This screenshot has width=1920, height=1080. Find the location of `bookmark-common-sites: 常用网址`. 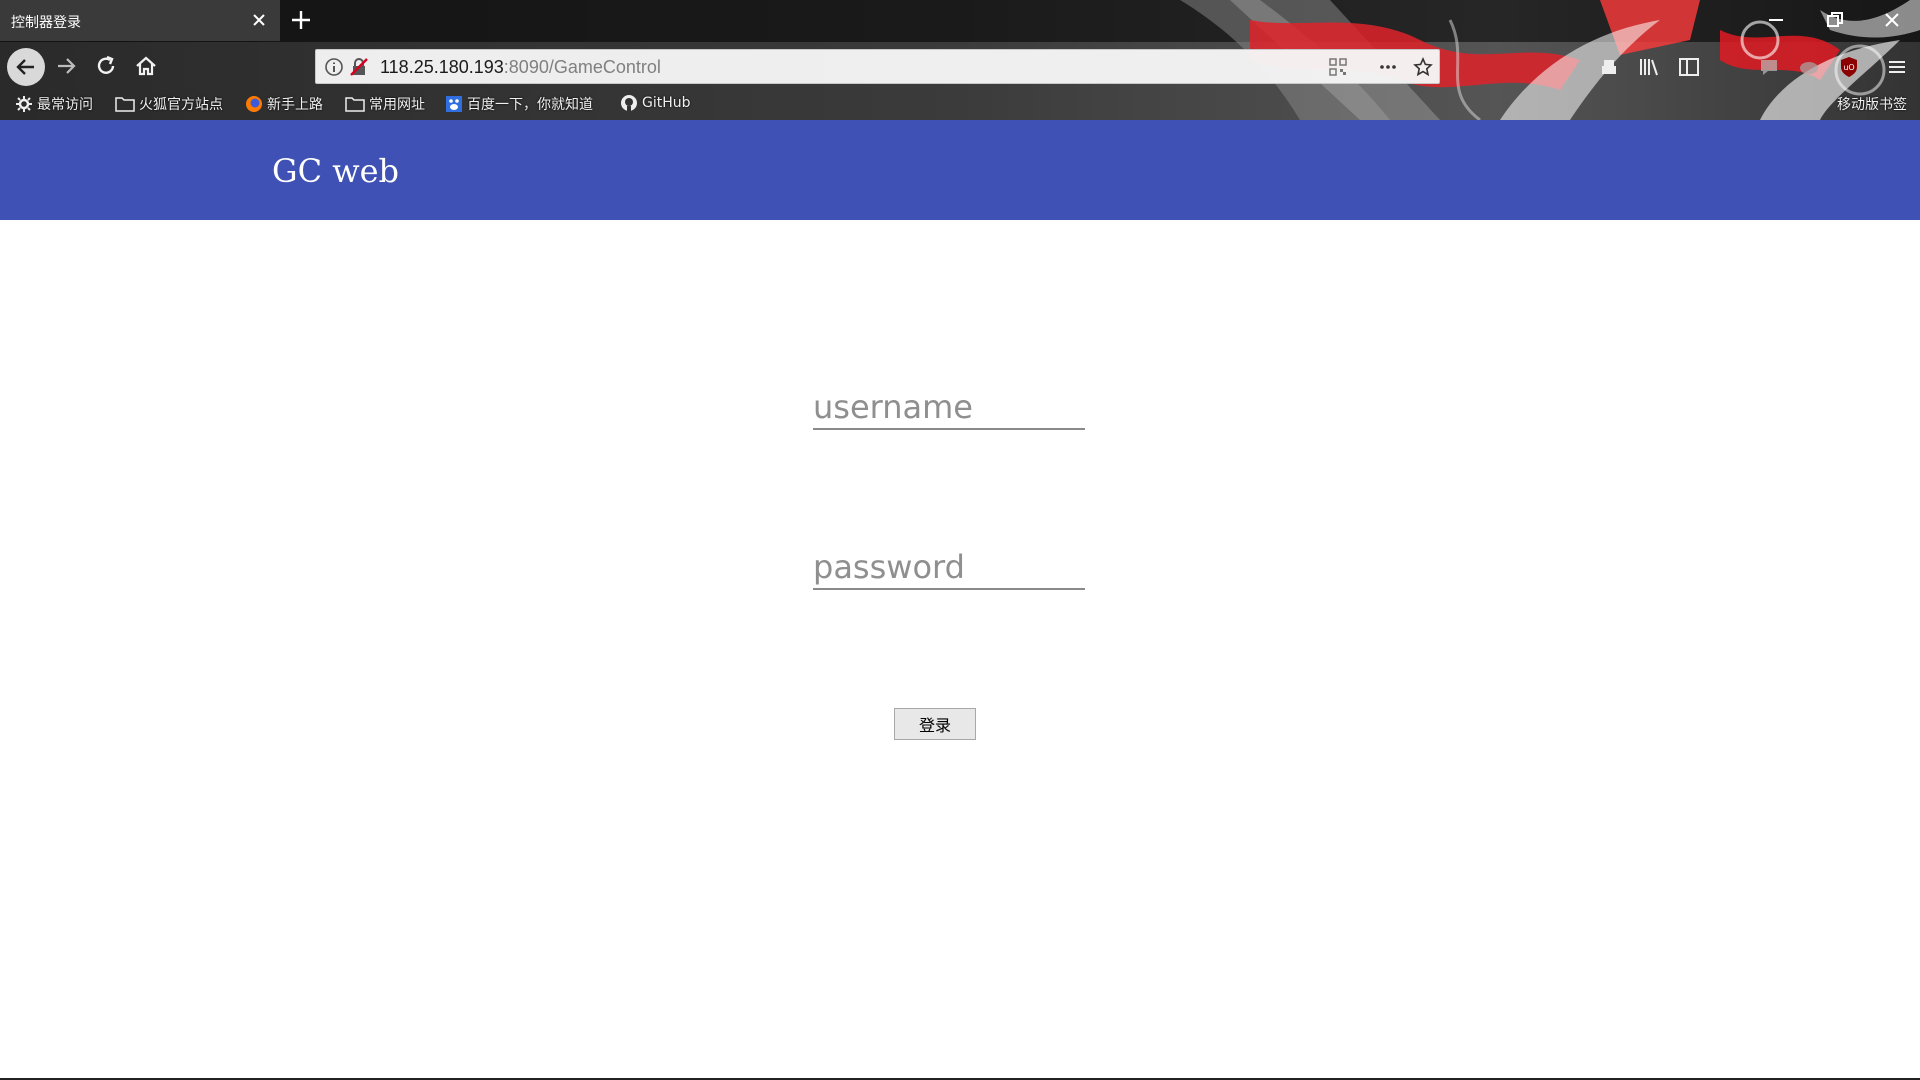

bookmark-common-sites: 常用网址 is located at coordinates (385, 104).